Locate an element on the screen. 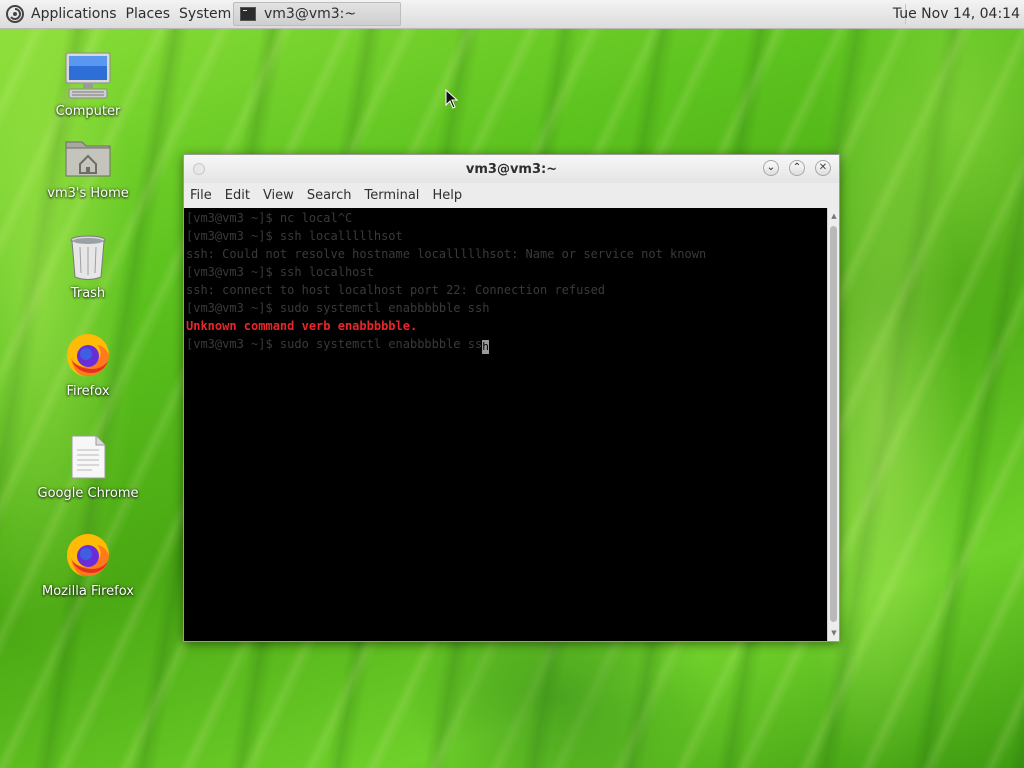 This screenshot has width=1024, height=768. close-button: ✕ is located at coordinates (823, 168).